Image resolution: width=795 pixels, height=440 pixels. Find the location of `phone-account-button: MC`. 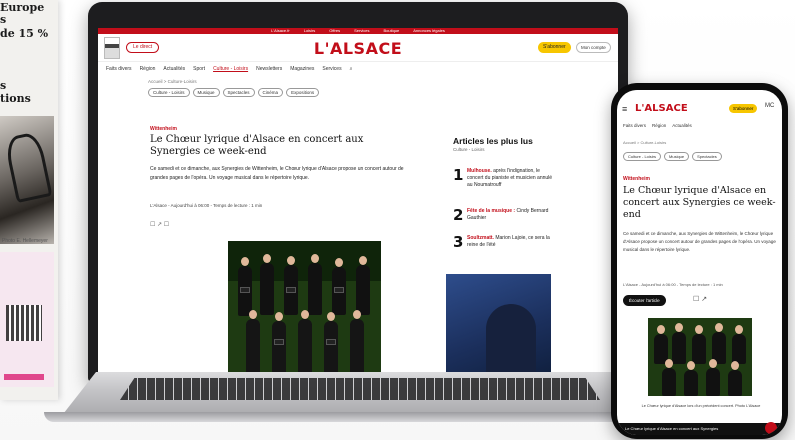

phone-account-button: MC is located at coordinates (769, 106).